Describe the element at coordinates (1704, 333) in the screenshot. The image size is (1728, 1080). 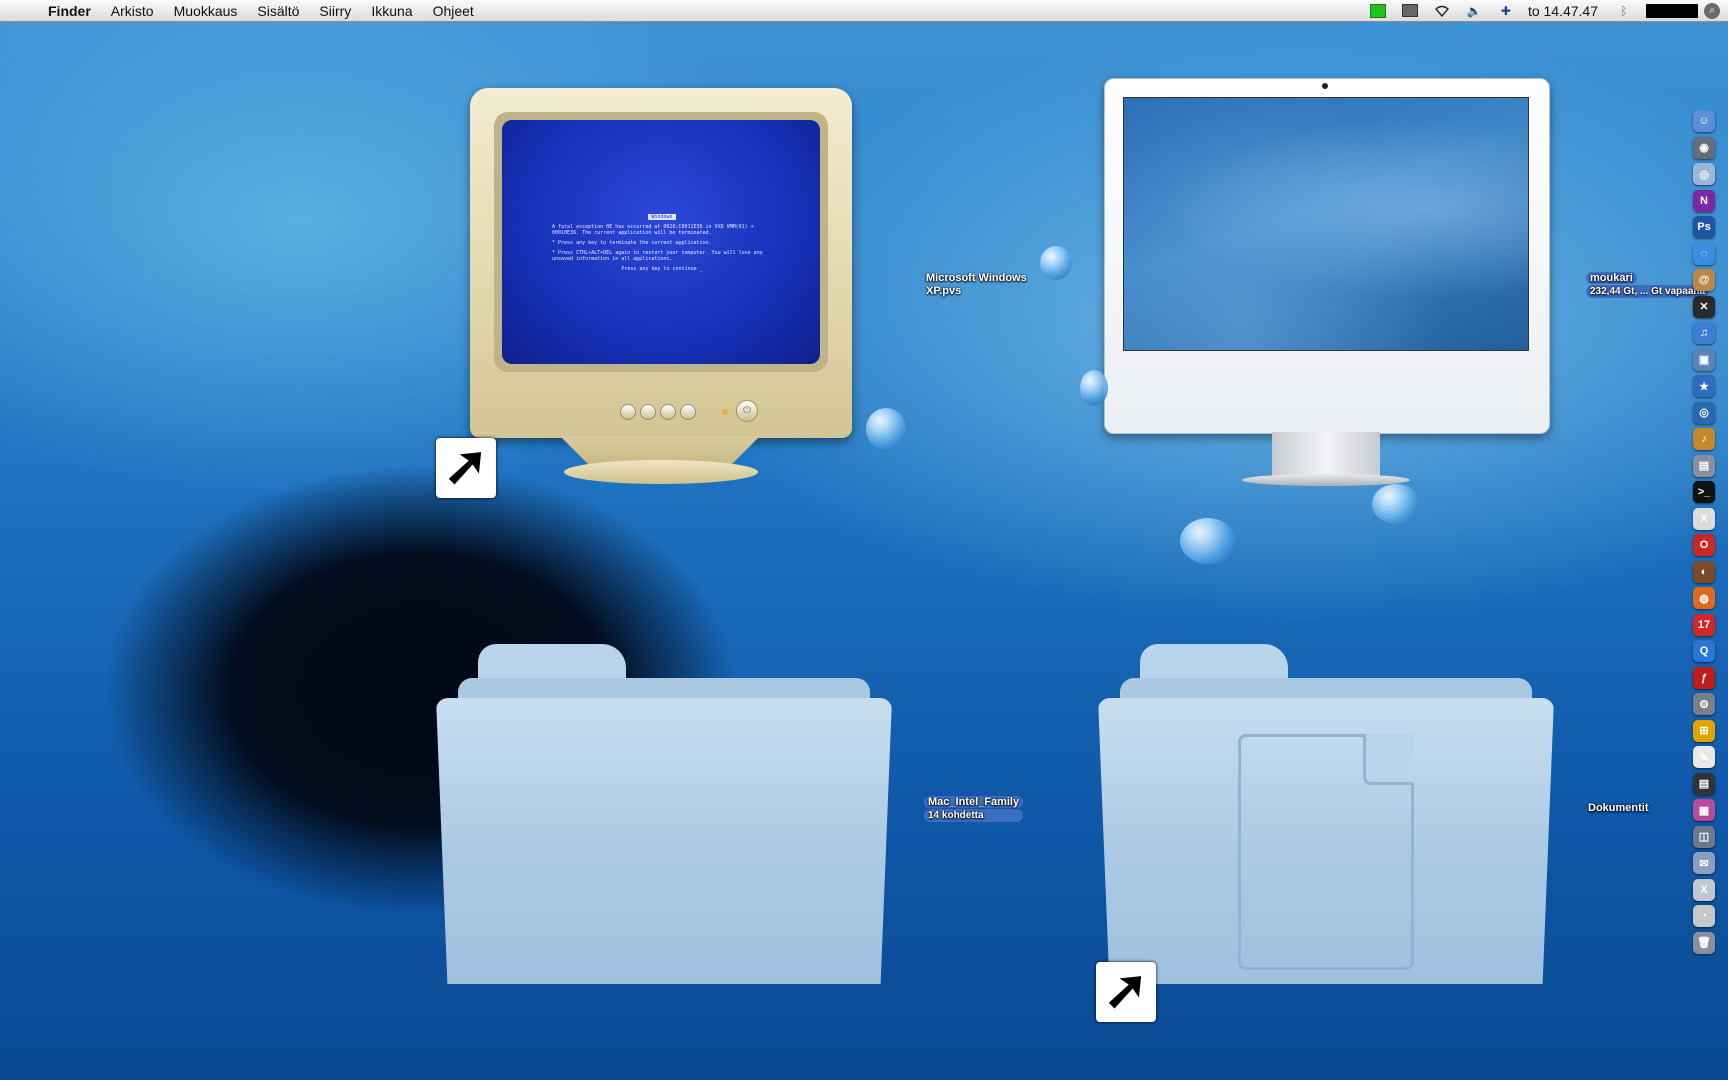
I see `dock-itunes-icon: ♫` at that location.